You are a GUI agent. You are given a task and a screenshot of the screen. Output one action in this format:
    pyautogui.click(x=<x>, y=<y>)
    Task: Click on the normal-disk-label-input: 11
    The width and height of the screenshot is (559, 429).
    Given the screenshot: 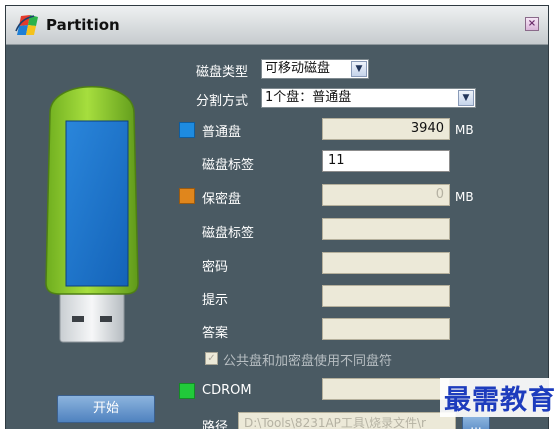 What is the action you would take?
    pyautogui.click(x=386, y=161)
    